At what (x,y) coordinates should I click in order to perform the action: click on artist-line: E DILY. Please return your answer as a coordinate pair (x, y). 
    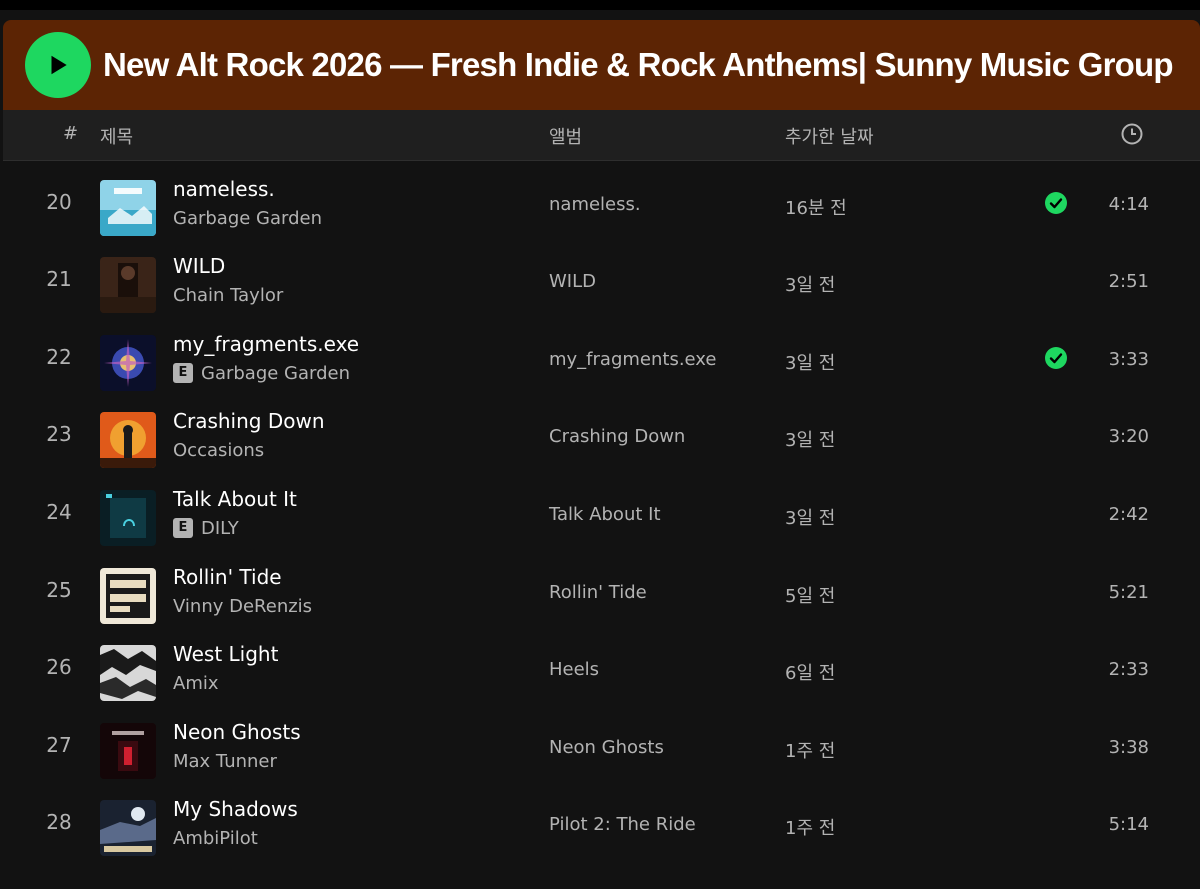
    Looking at the image, I should click on (206, 528).